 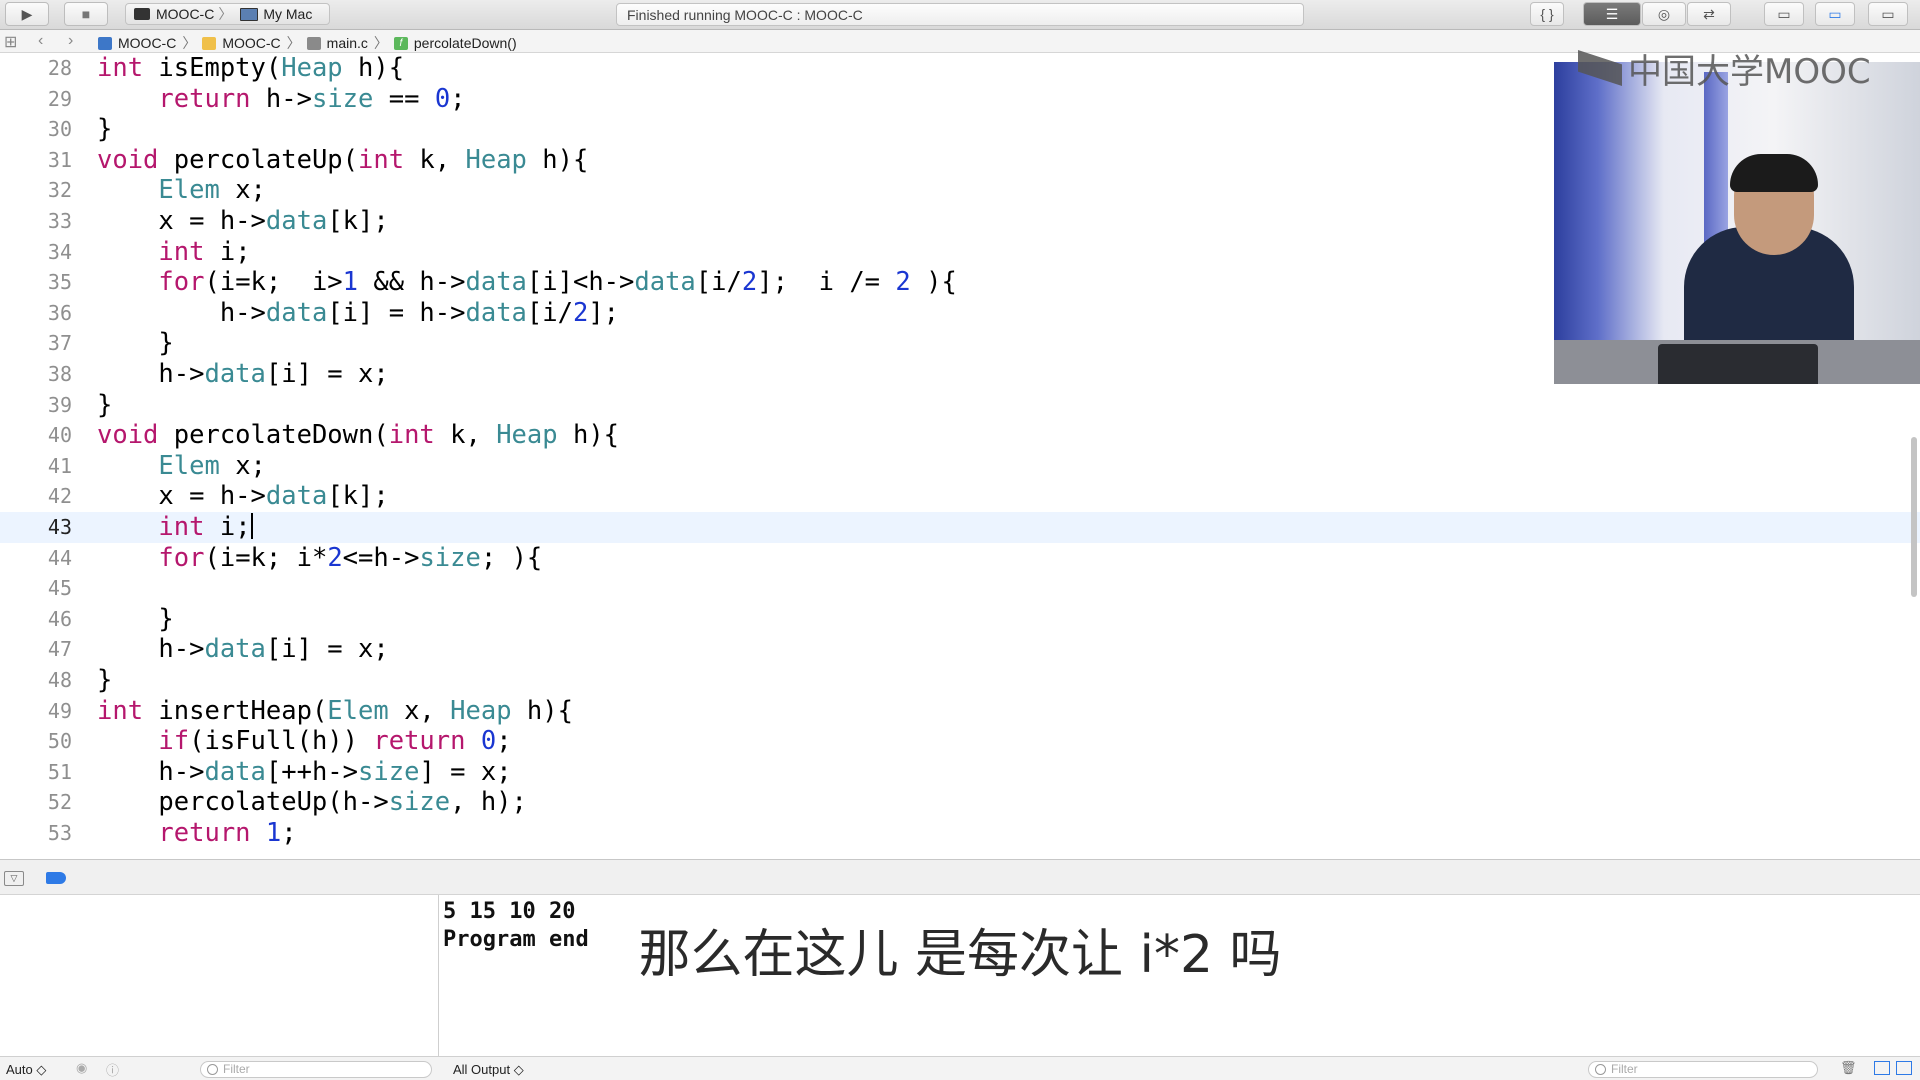 What do you see at coordinates (26, 1070) in the screenshot?
I see `variables-scope-selector: Auto ◇` at bounding box center [26, 1070].